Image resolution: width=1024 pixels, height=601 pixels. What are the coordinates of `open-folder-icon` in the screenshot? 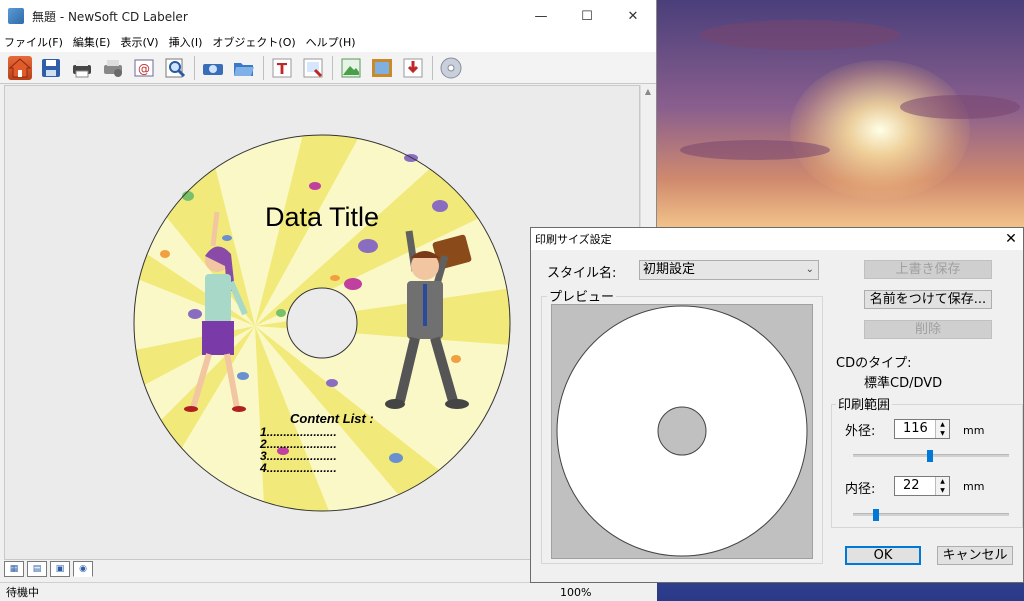 It's located at (244, 68).